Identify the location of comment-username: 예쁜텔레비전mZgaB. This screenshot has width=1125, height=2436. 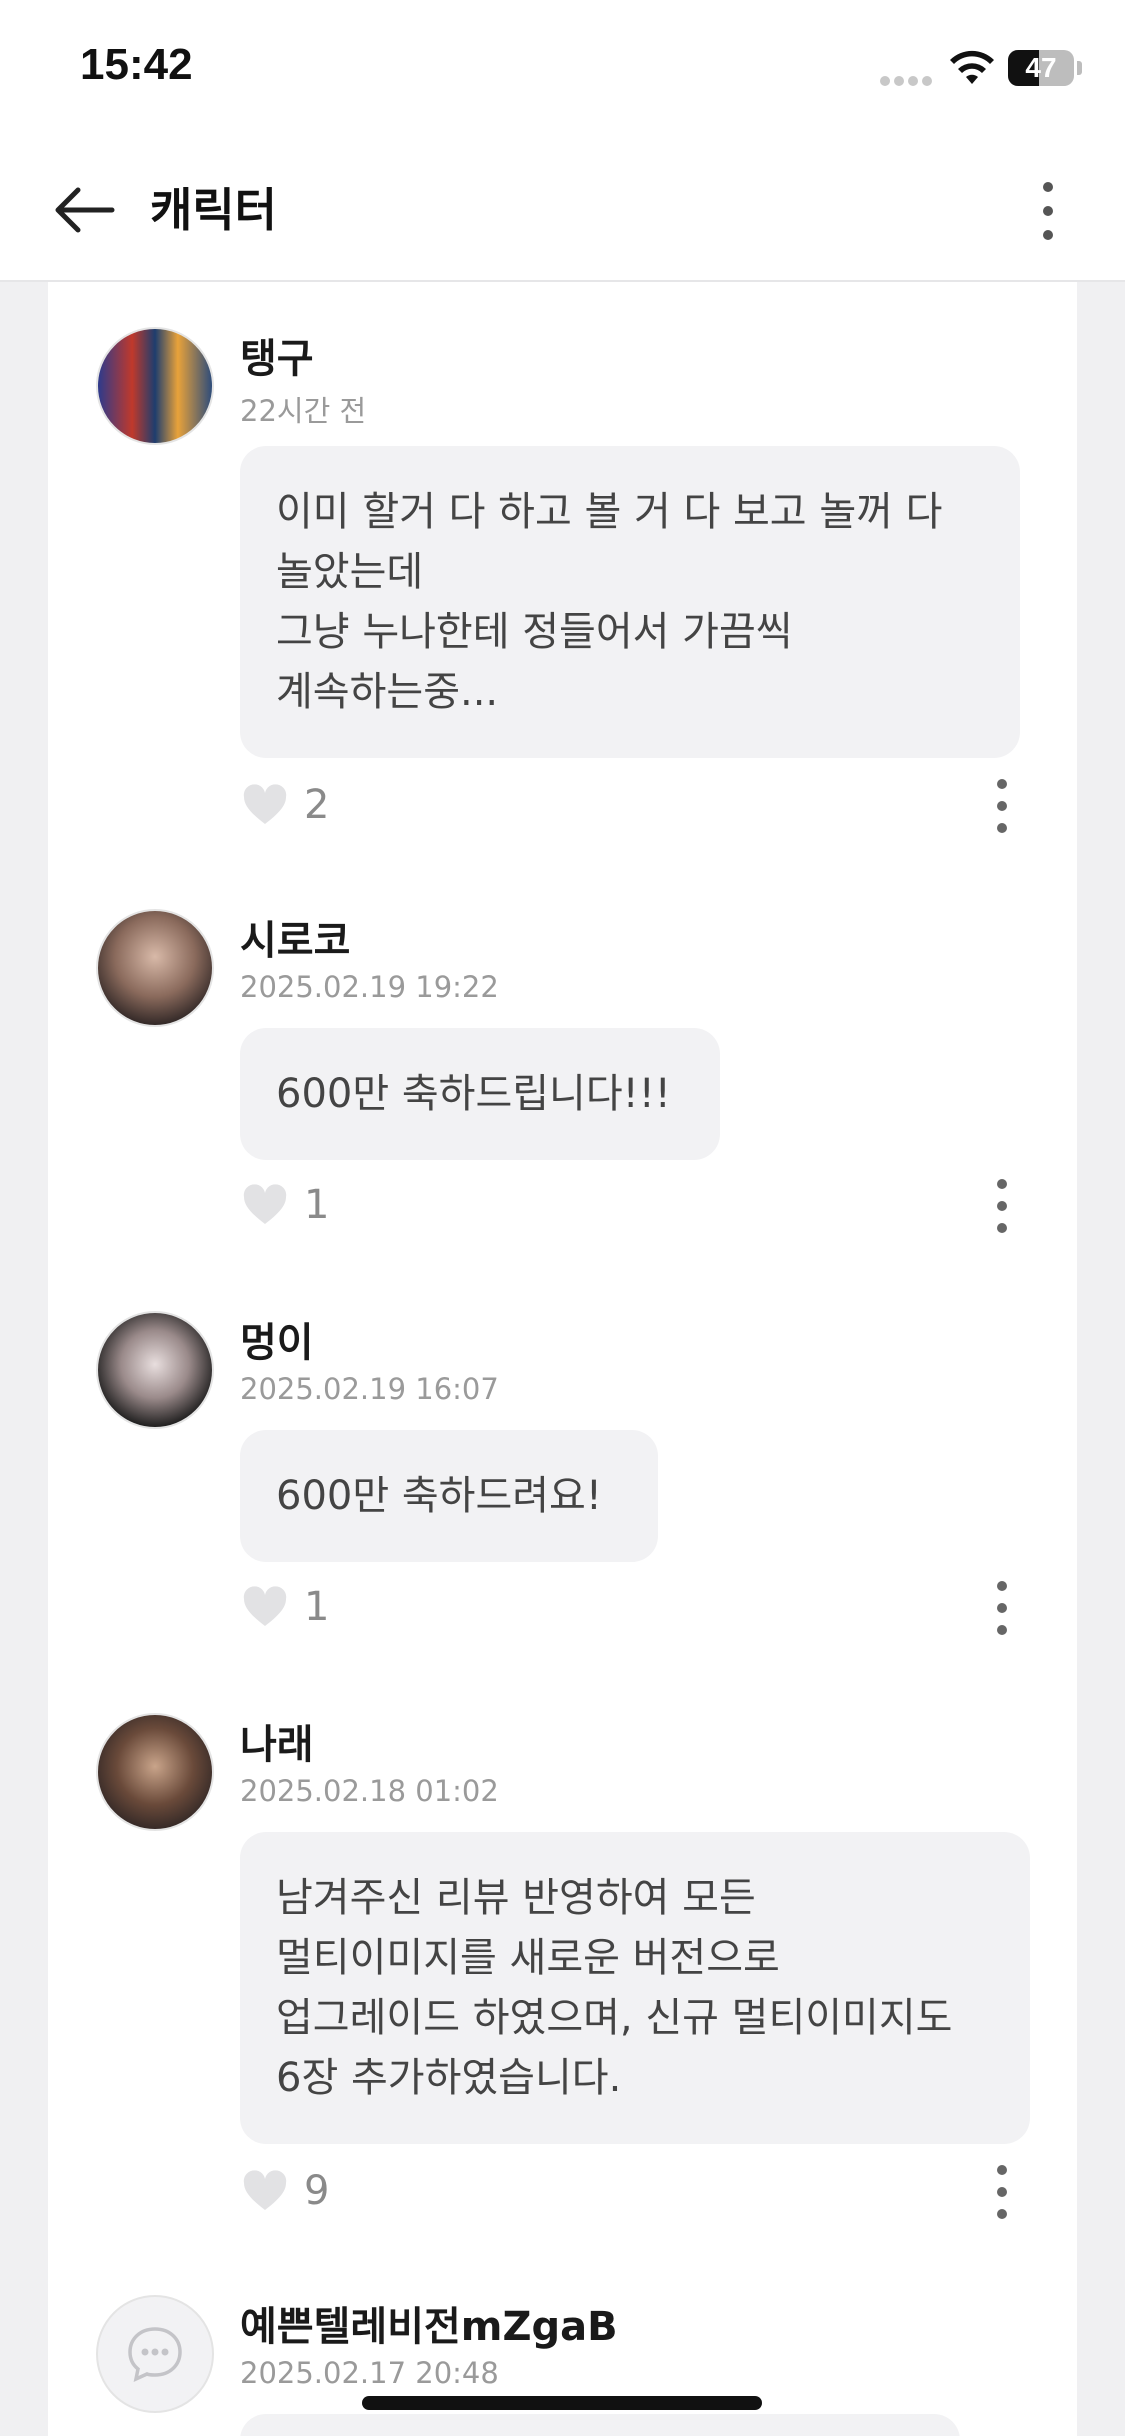
(429, 2323).